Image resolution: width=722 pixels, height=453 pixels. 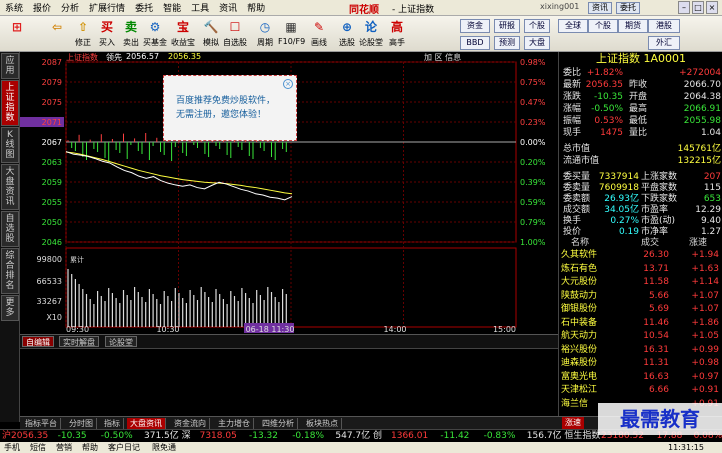 What do you see at coordinates (475, 43) in the screenshot?
I see `toolbar-right-button-1: BBD` at bounding box center [475, 43].